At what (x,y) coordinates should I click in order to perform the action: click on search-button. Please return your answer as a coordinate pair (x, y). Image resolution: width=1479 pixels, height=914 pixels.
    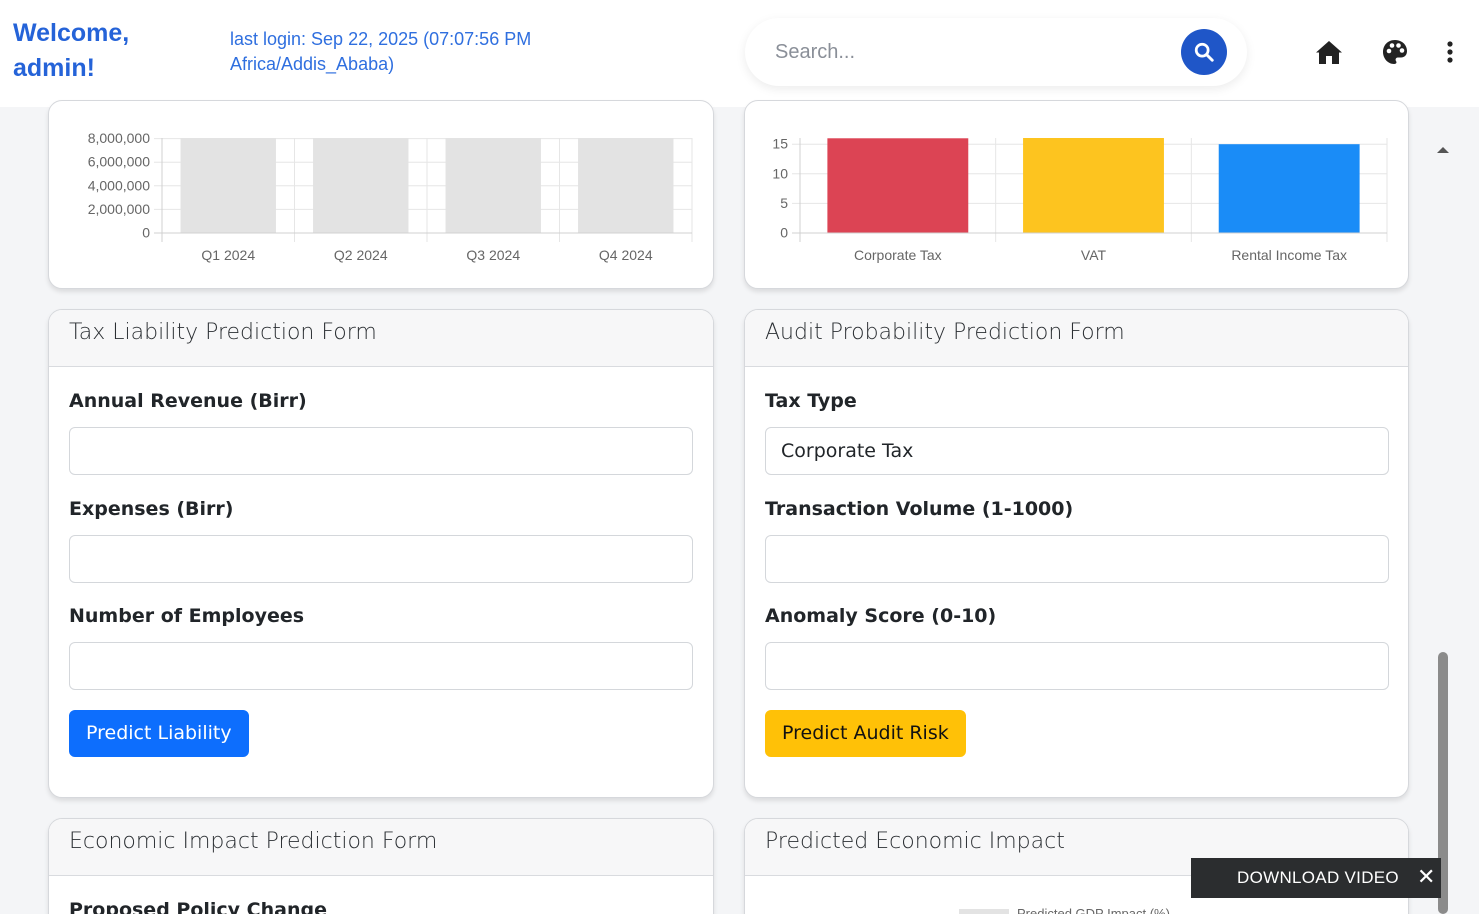
    Looking at the image, I should click on (1204, 52).